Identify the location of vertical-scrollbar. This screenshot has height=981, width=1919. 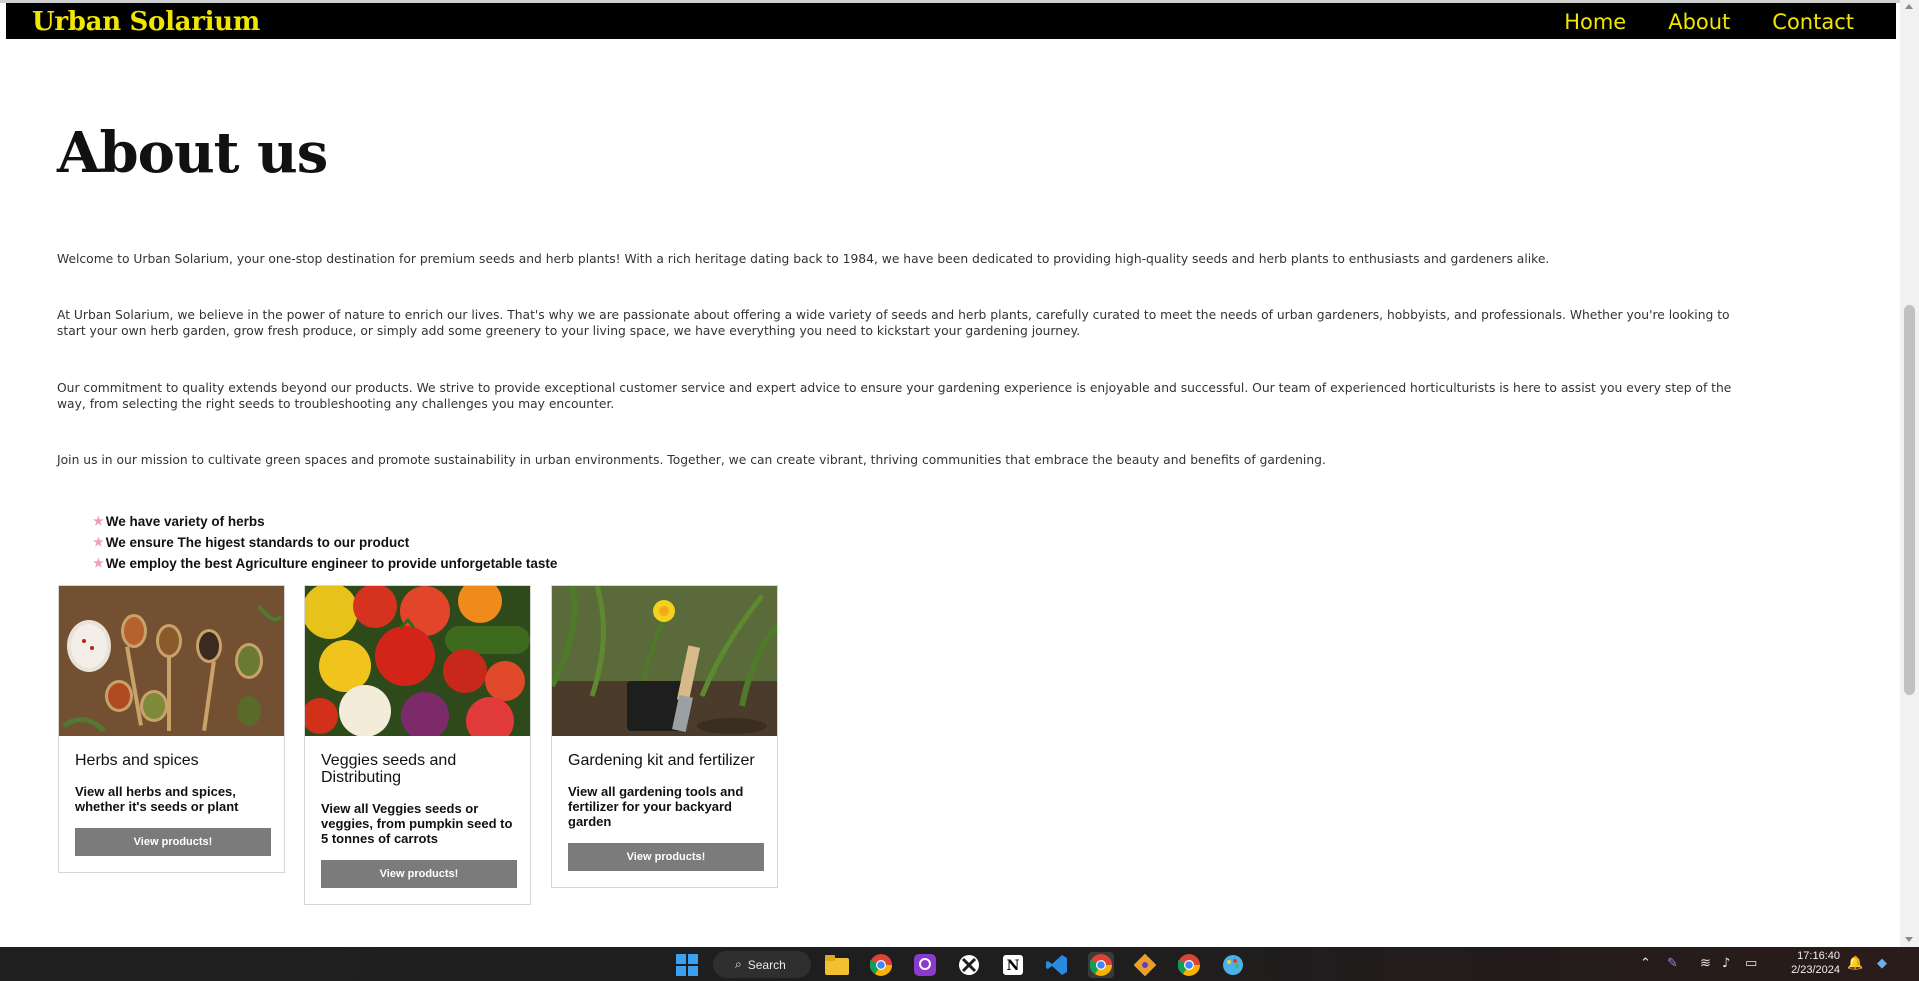
(1909, 473).